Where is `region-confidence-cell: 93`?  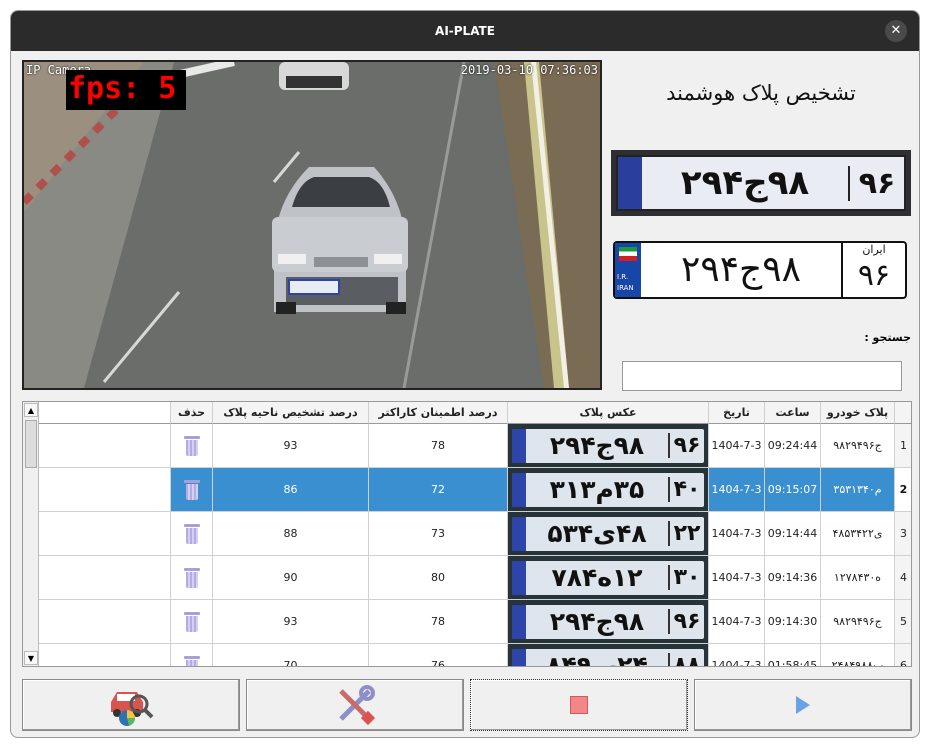
region-confidence-cell: 93 is located at coordinates (291, 622).